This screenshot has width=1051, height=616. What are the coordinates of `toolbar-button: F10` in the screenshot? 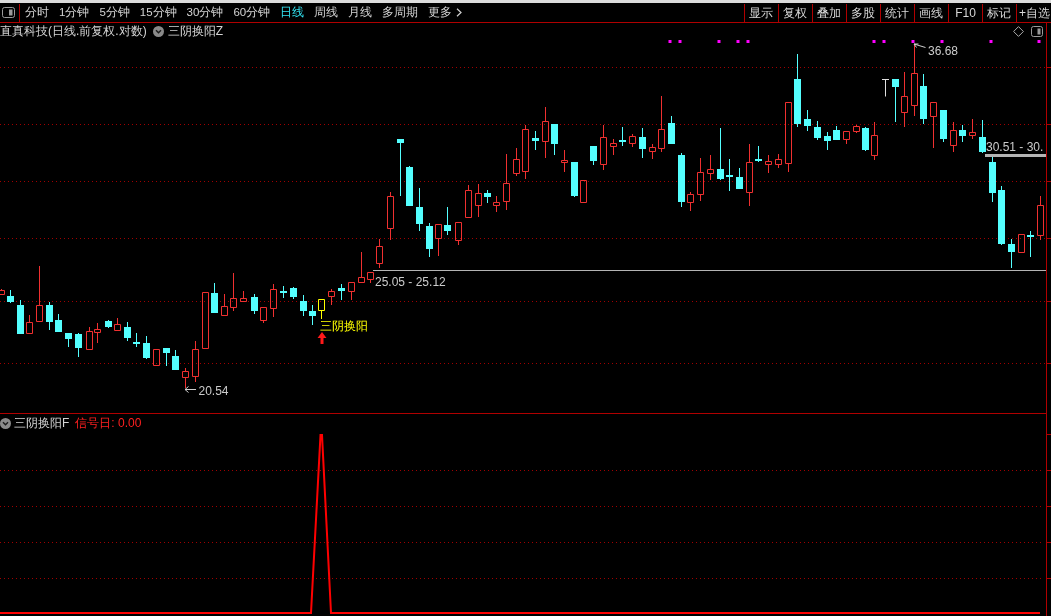 It's located at (965, 13).